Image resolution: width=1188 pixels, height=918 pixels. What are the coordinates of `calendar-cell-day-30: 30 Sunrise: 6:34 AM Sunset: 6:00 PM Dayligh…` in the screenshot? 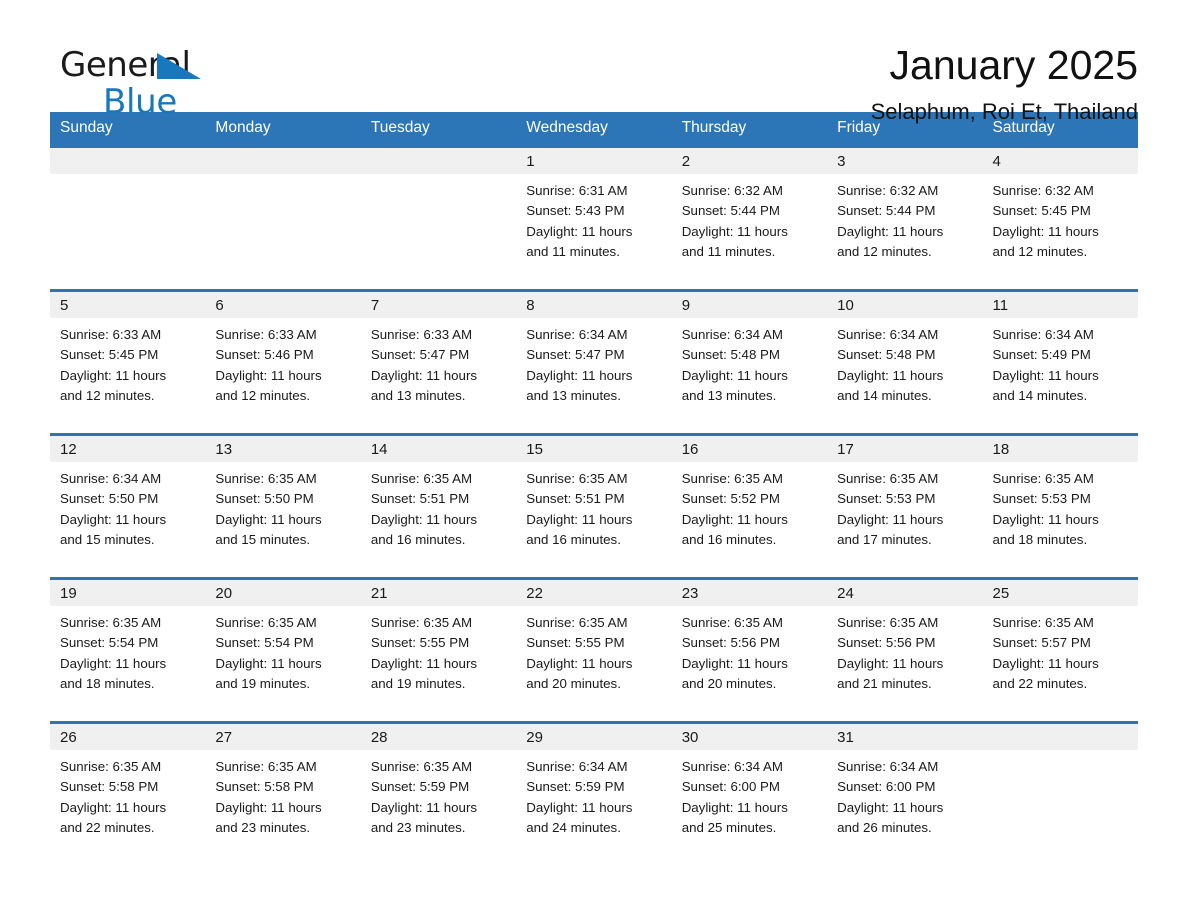 It's located at (749, 788).